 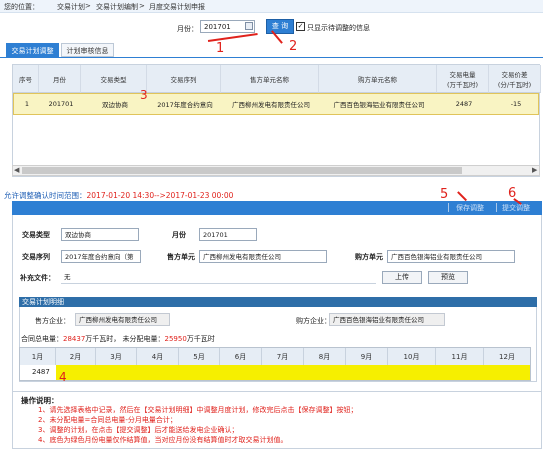 I want to click on month-header: 1月, so click(x=38, y=356).